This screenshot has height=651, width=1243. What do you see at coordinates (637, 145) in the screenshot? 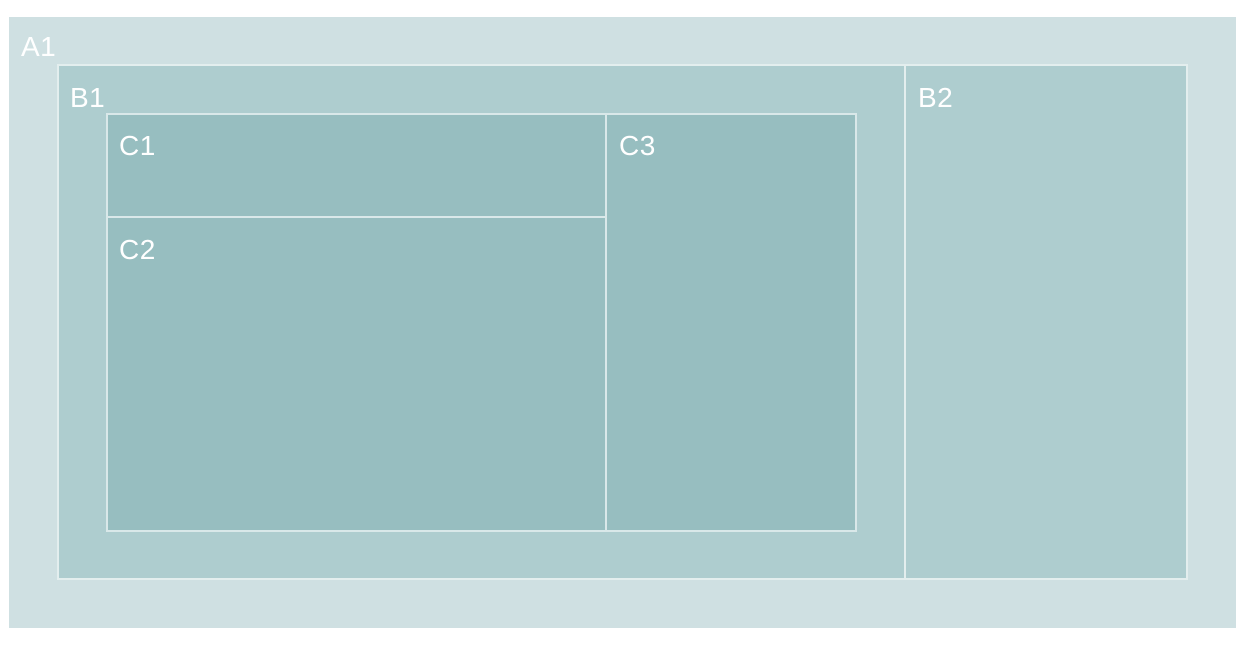
I see `region-c3-label: C3` at bounding box center [637, 145].